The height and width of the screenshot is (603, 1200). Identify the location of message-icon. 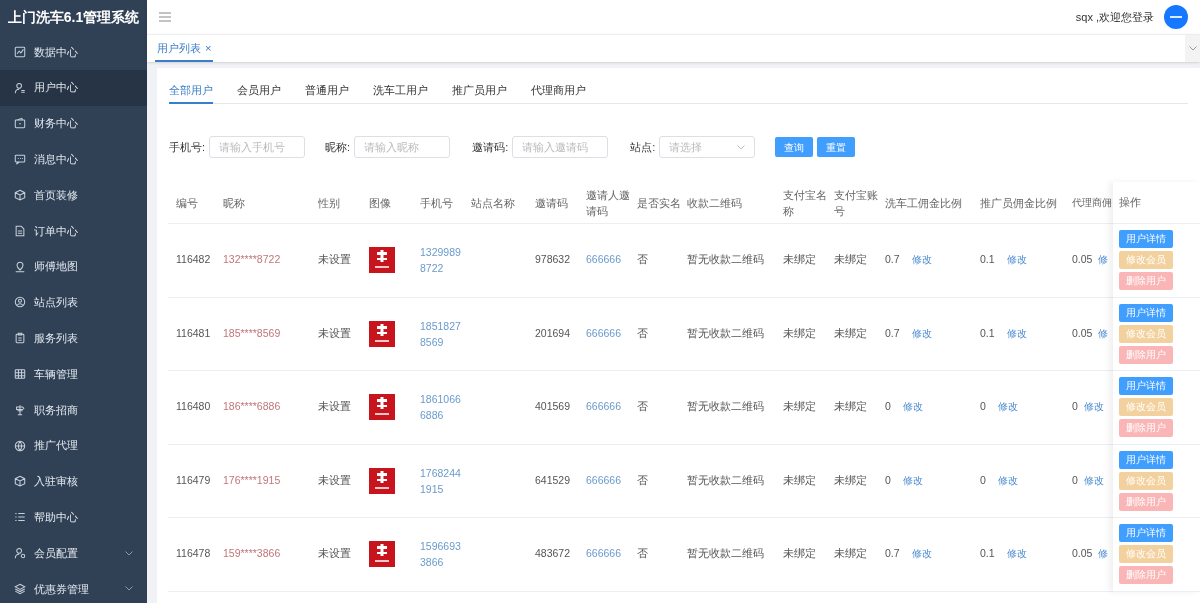
(20, 159).